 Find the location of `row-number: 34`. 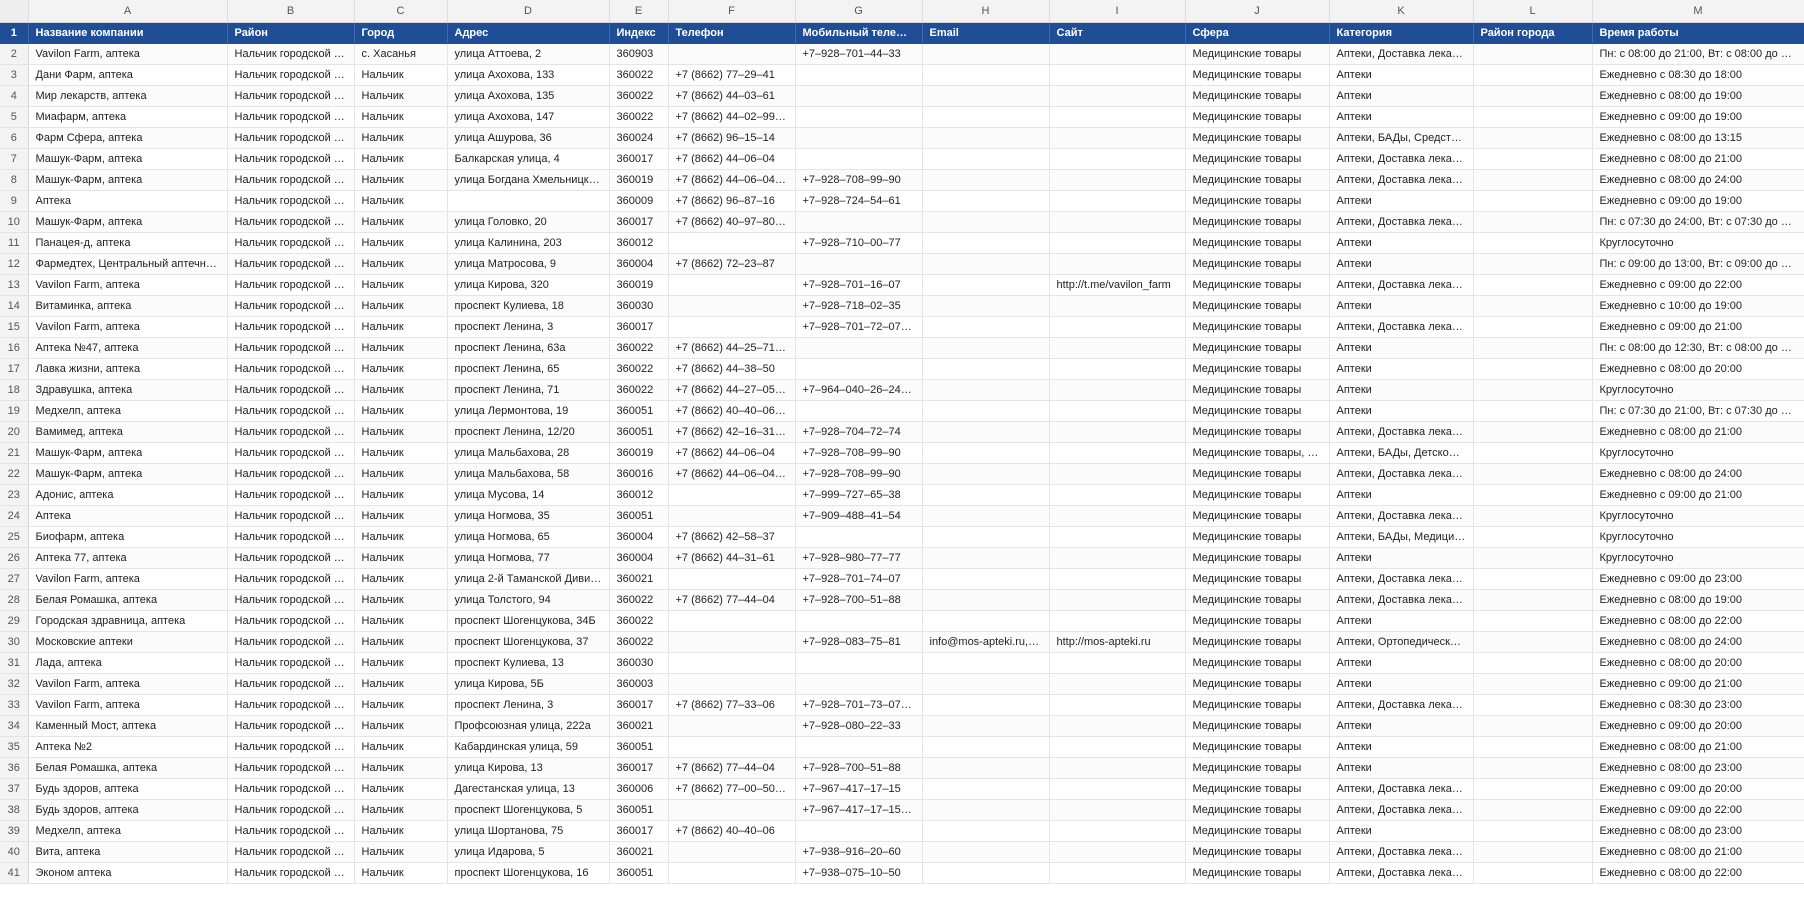

row-number: 34 is located at coordinates (14, 726).